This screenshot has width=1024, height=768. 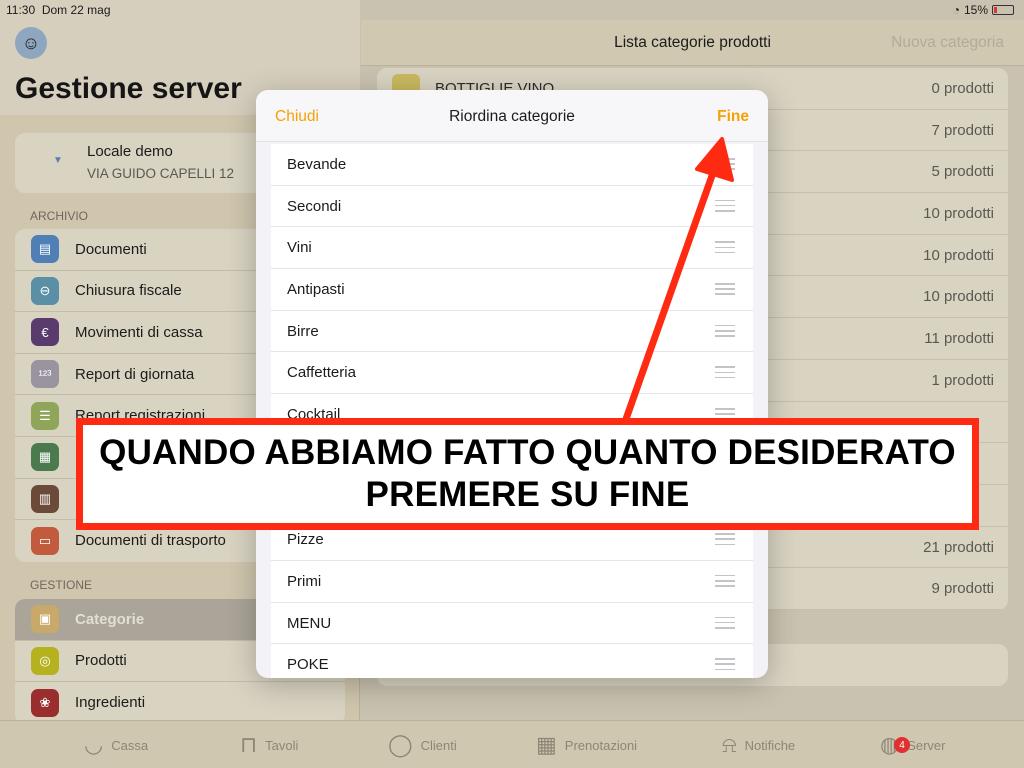 I want to click on chef-avatar-icon: ☺, so click(x=31, y=42).